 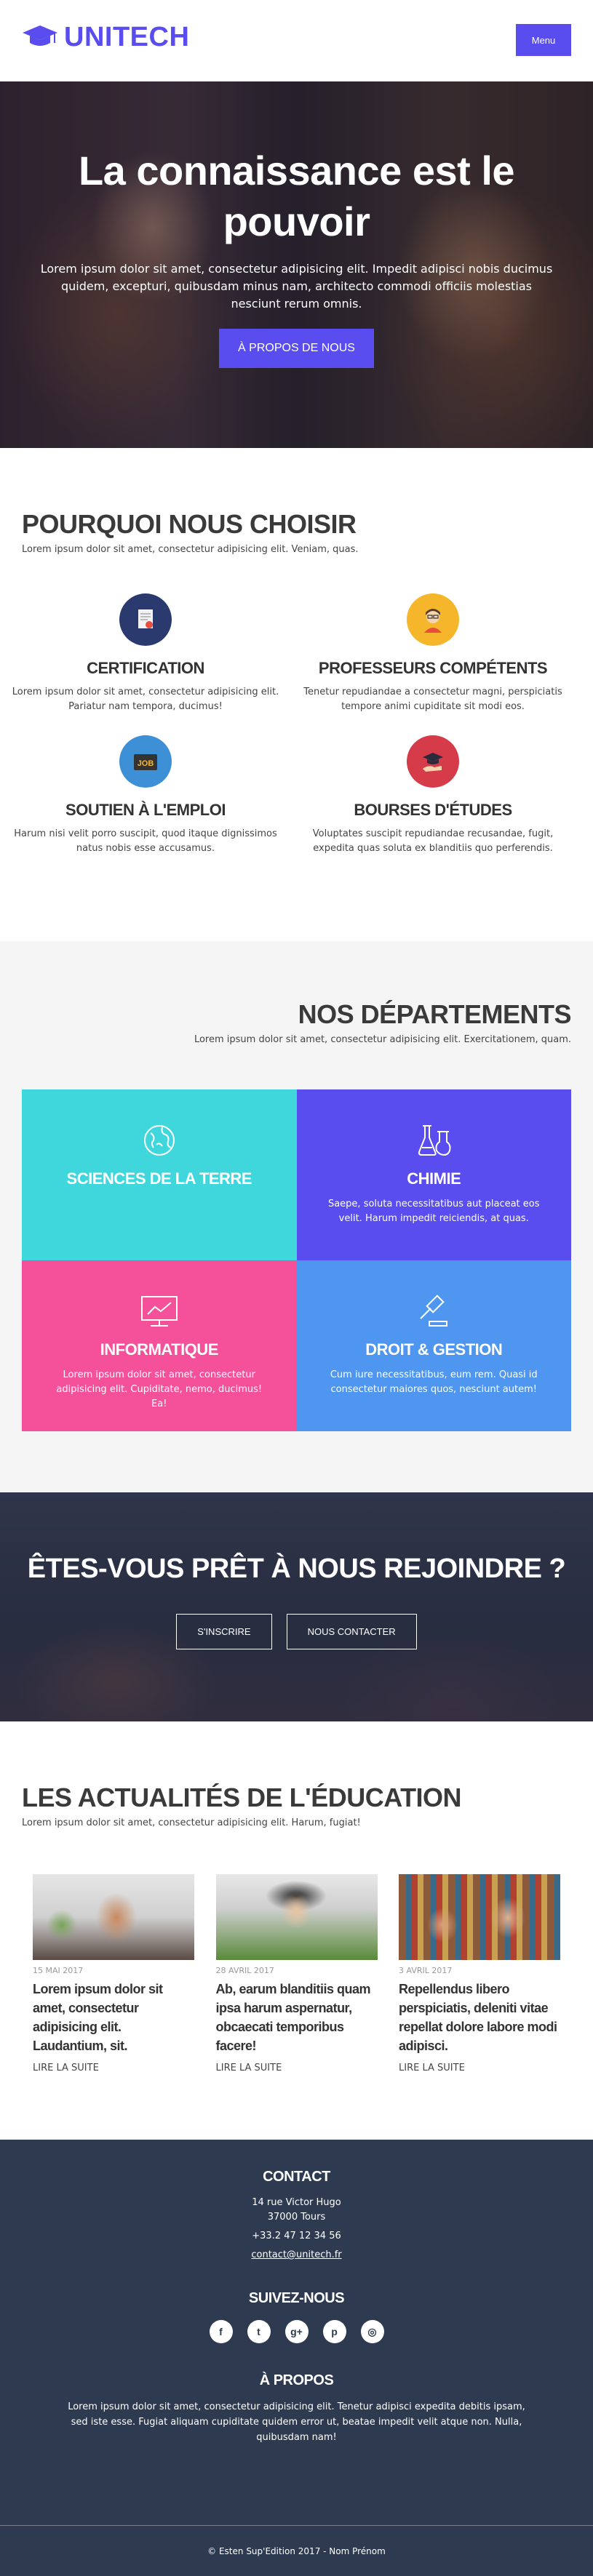 What do you see at coordinates (426, 1970) in the screenshot?
I see `news-date: 3 AVRIL 2017` at bounding box center [426, 1970].